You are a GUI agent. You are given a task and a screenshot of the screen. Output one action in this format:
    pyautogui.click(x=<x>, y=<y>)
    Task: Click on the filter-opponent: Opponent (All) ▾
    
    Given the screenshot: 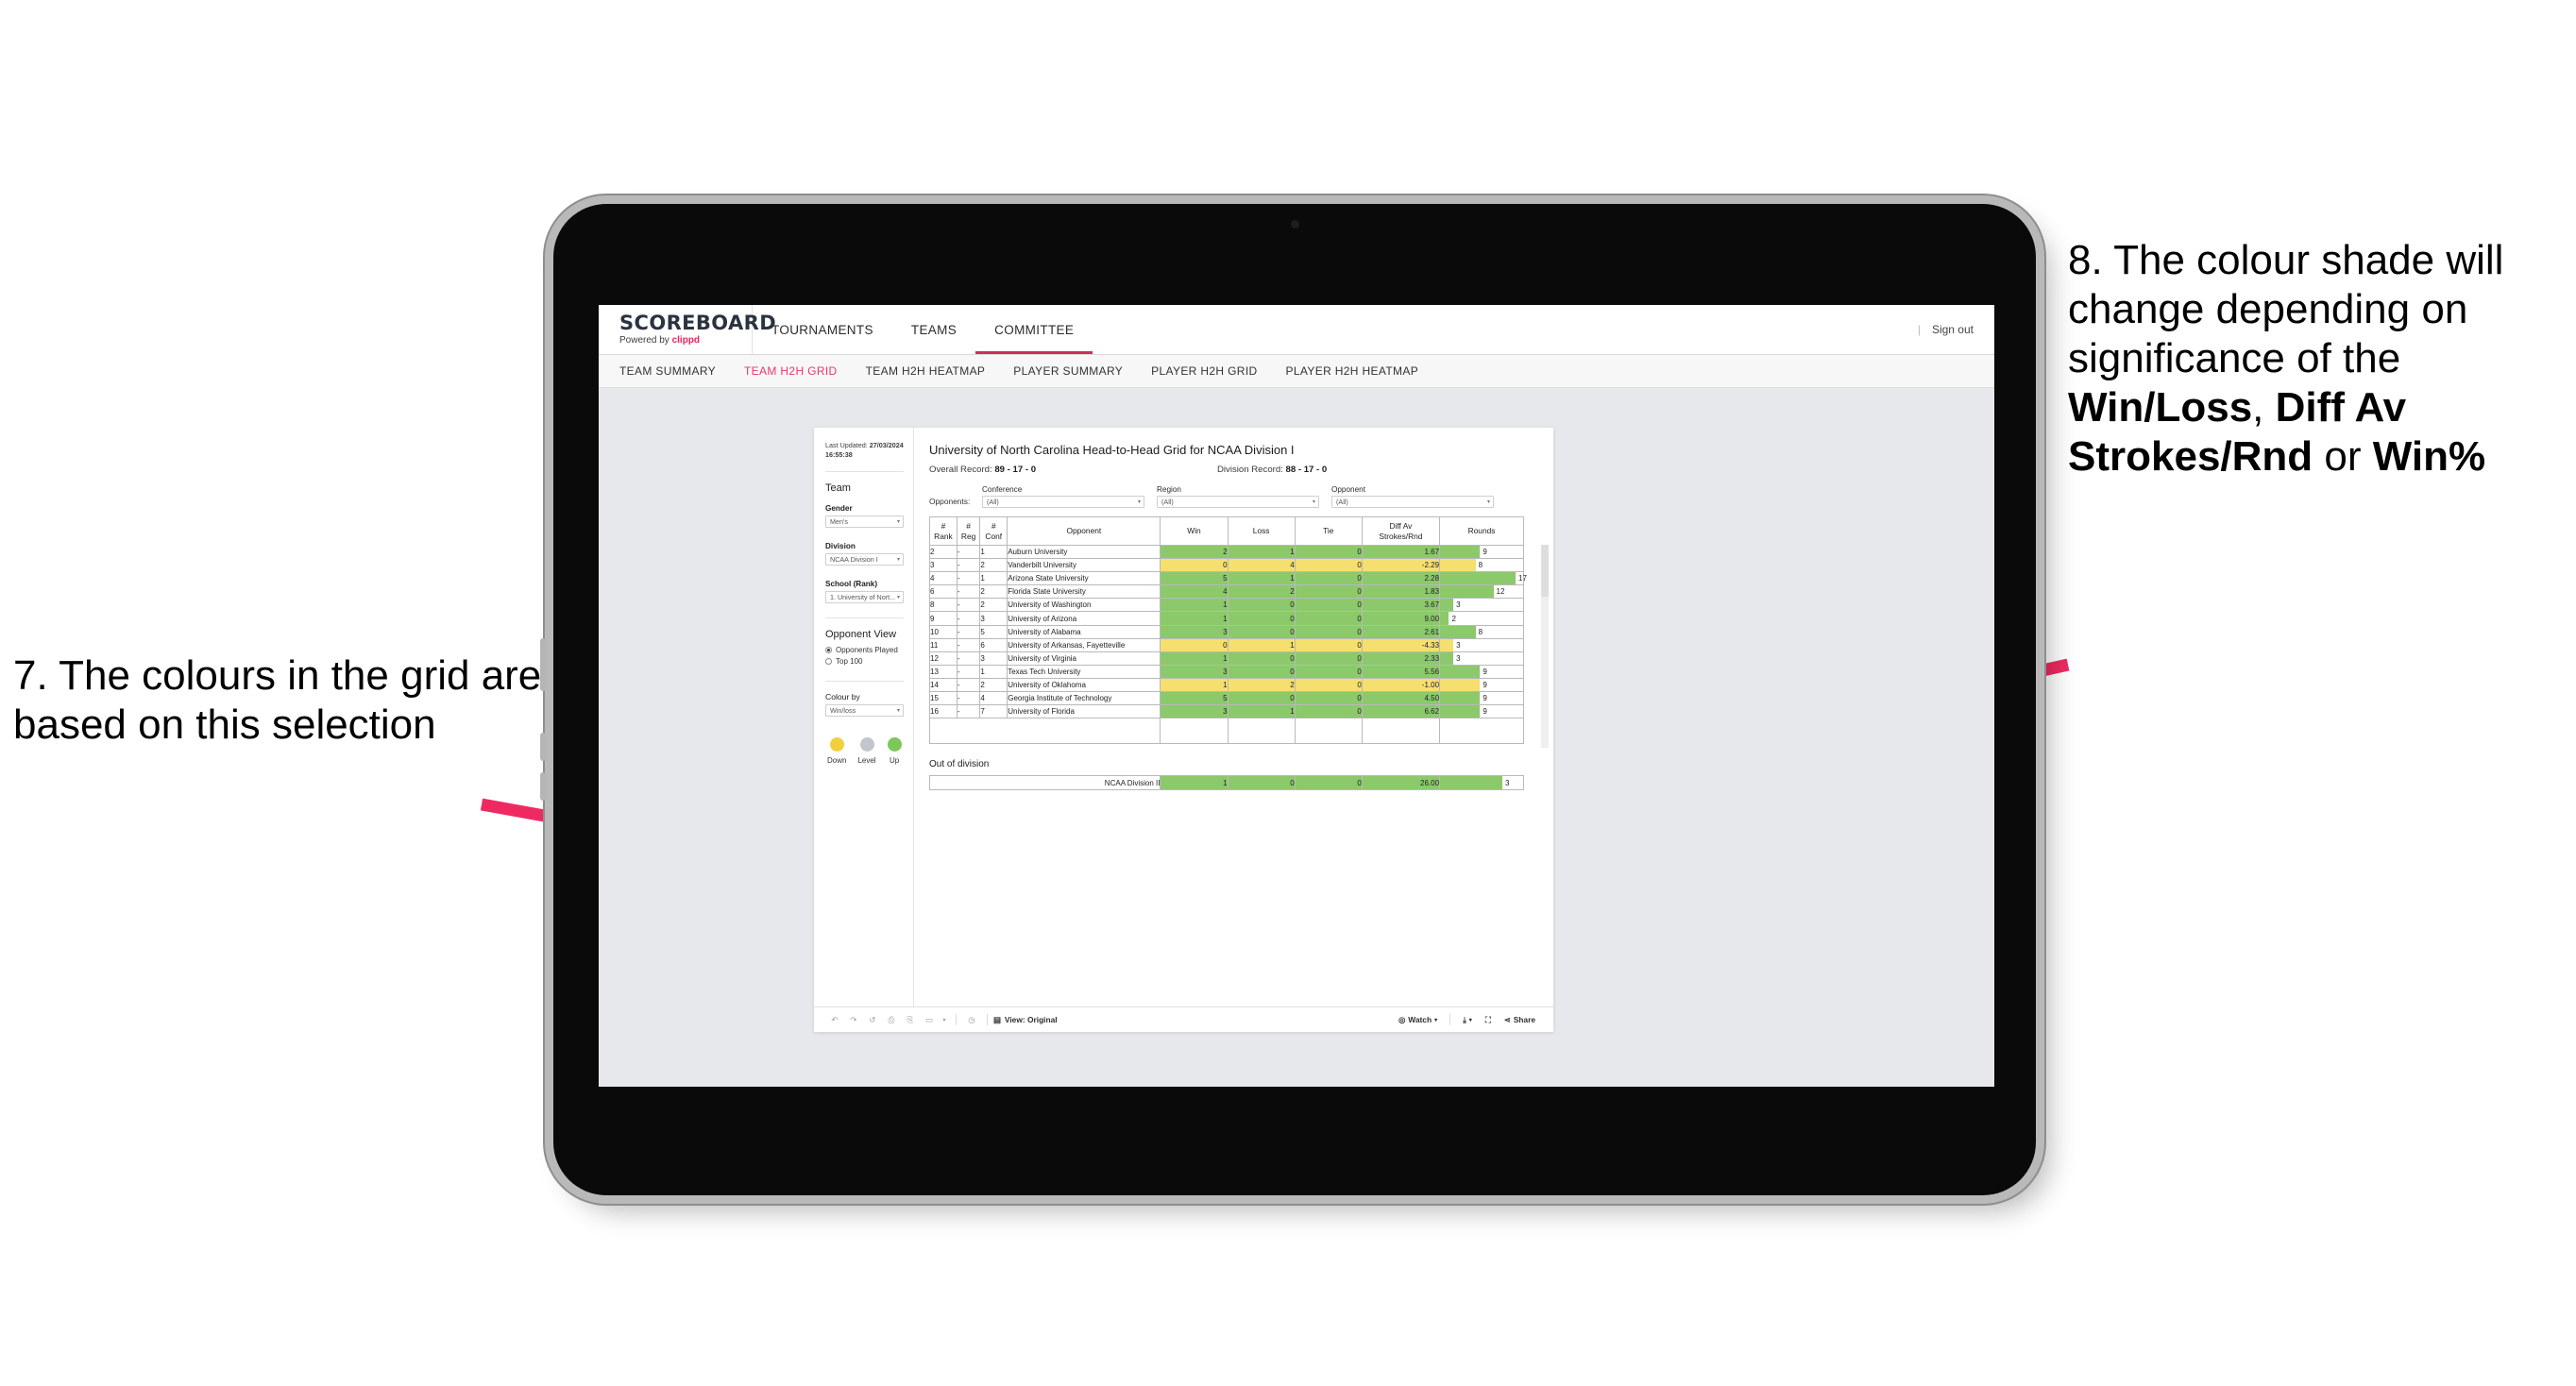 What is the action you would take?
    pyautogui.click(x=1412, y=497)
    